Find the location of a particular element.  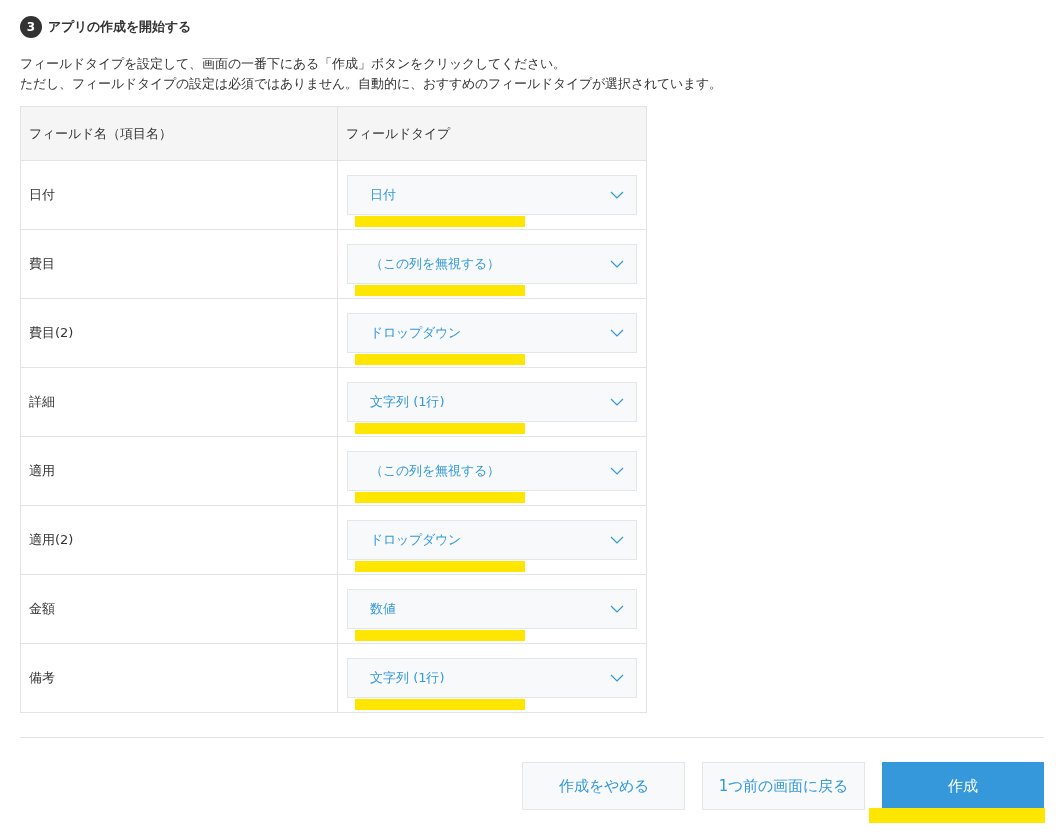

field-name-cell: 日付 is located at coordinates (179, 195).